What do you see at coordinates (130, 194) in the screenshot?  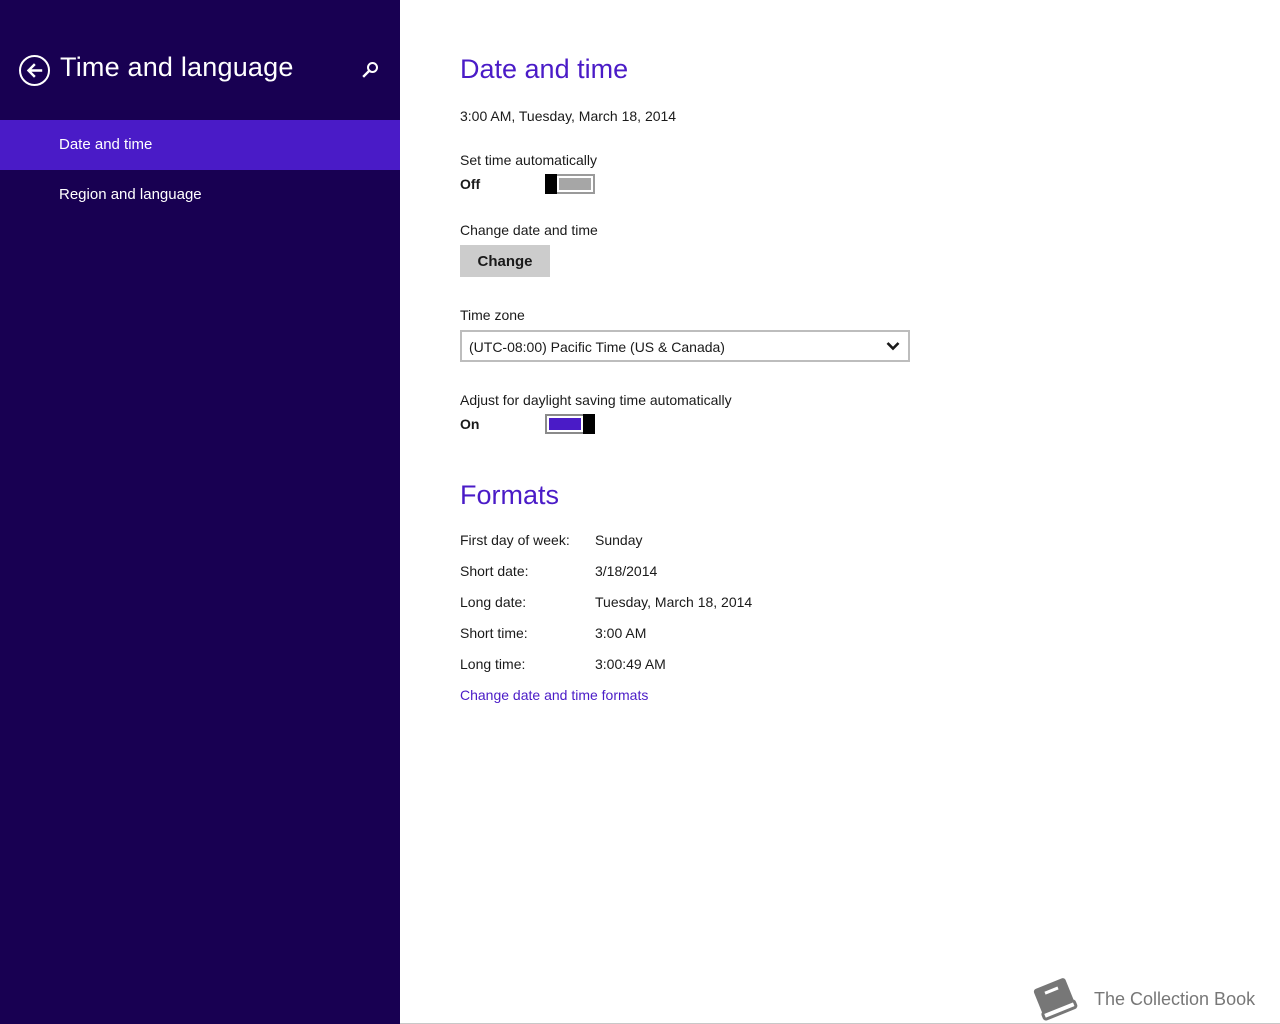 I see `sidebar-item-label: Region and language` at bounding box center [130, 194].